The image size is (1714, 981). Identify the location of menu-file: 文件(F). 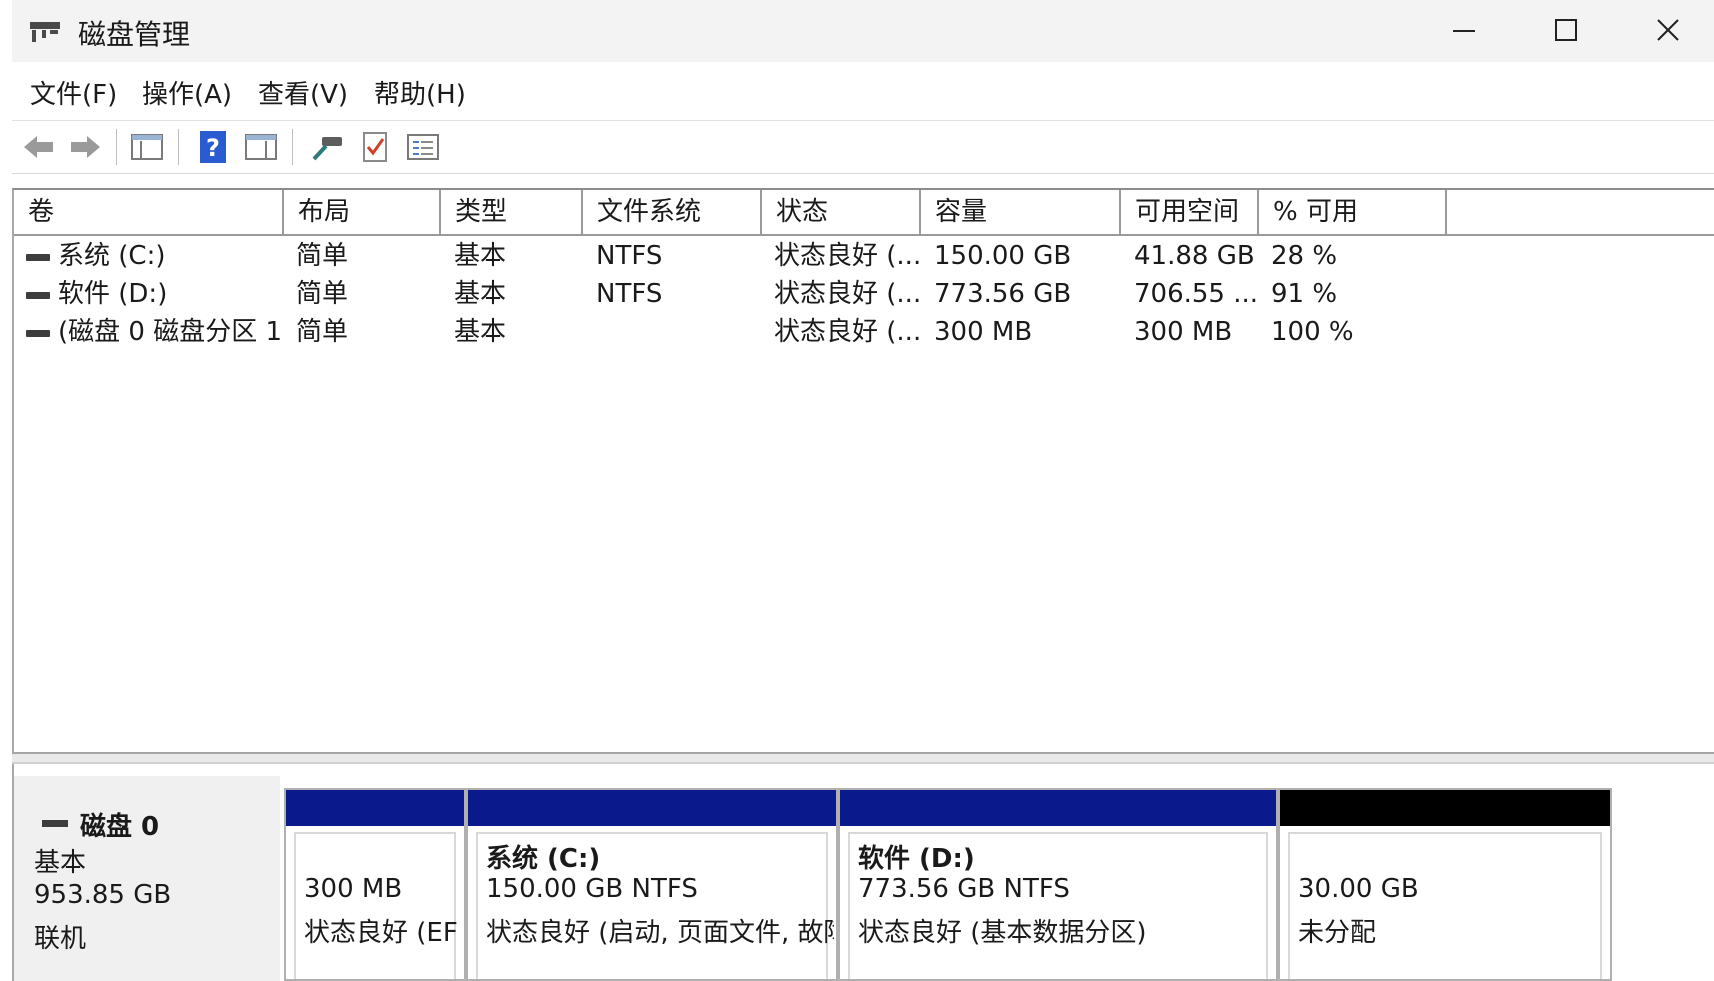
(73, 92).